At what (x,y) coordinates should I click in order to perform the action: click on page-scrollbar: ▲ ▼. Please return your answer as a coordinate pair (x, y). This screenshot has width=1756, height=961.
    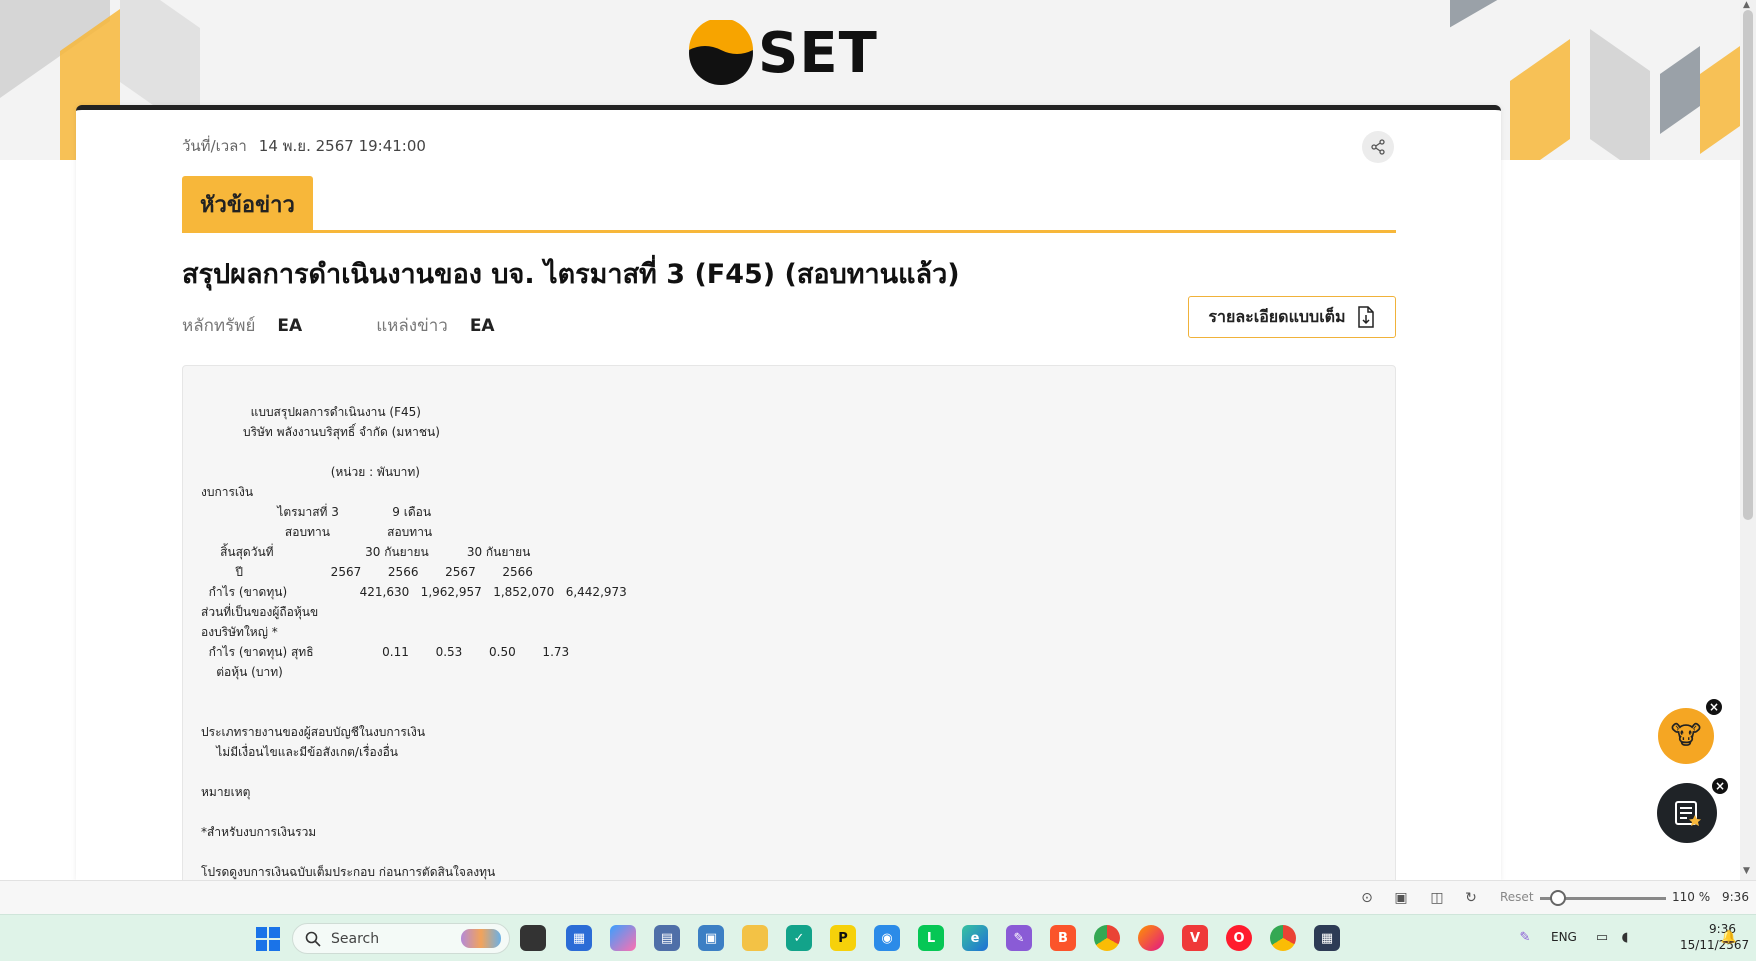
    Looking at the image, I should click on (1748, 440).